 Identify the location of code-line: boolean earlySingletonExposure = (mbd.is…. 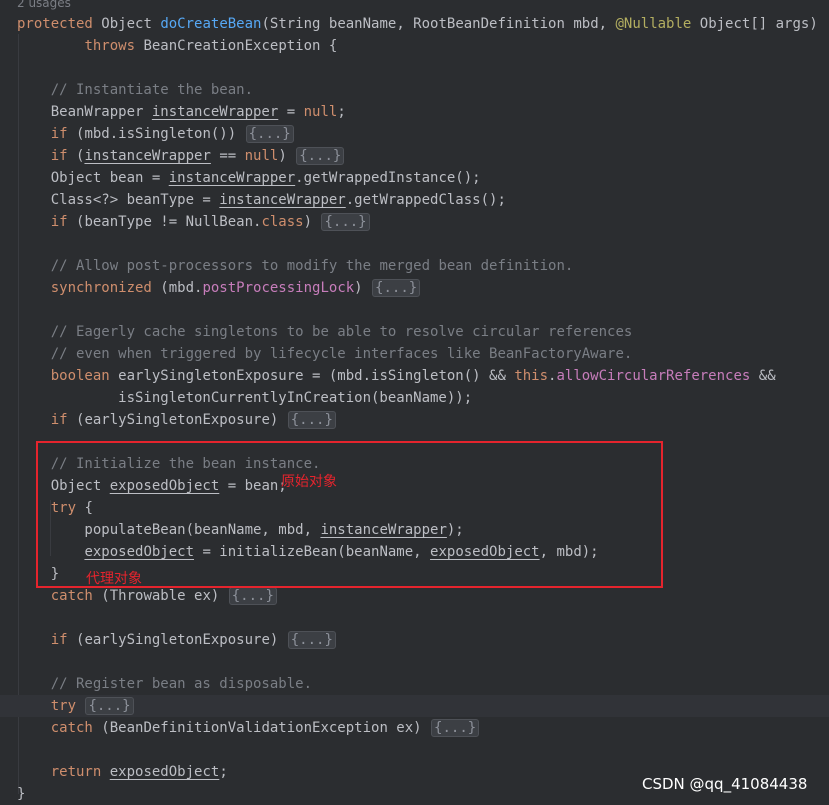
(396, 376).